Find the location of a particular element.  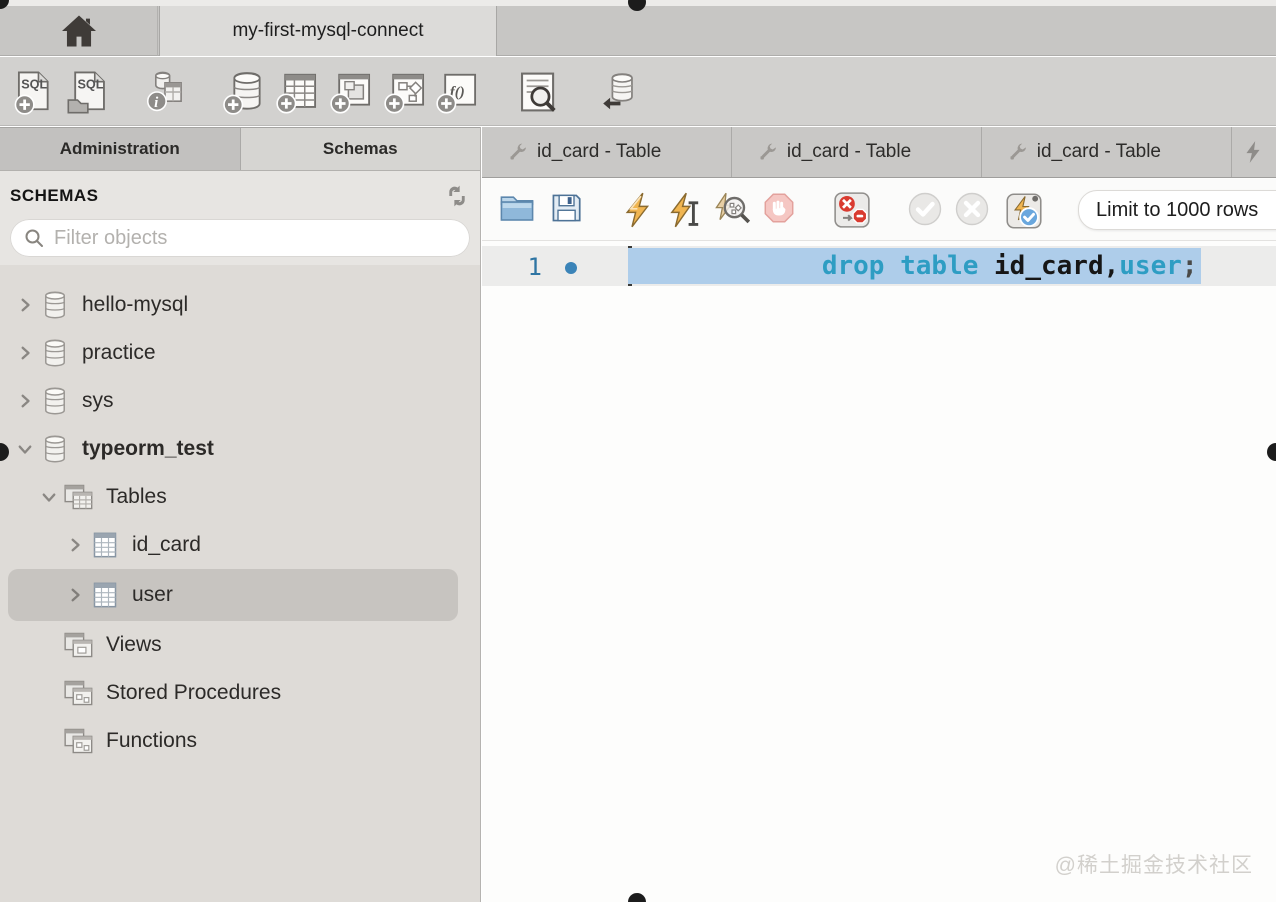

sql-punctuation: ; is located at coordinates (1189, 266).